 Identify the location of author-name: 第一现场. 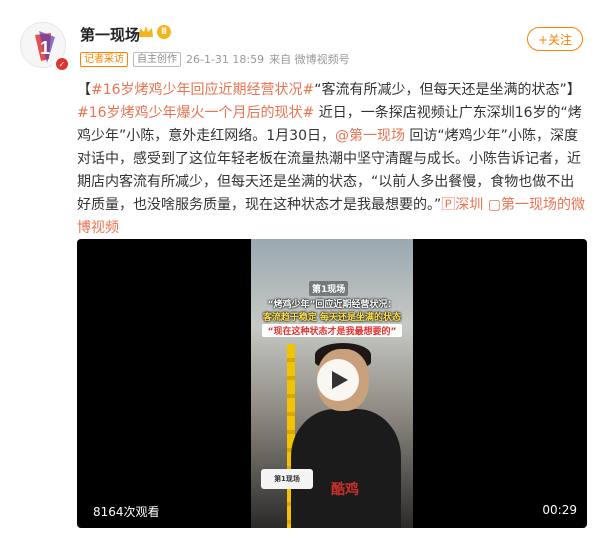
(110, 34).